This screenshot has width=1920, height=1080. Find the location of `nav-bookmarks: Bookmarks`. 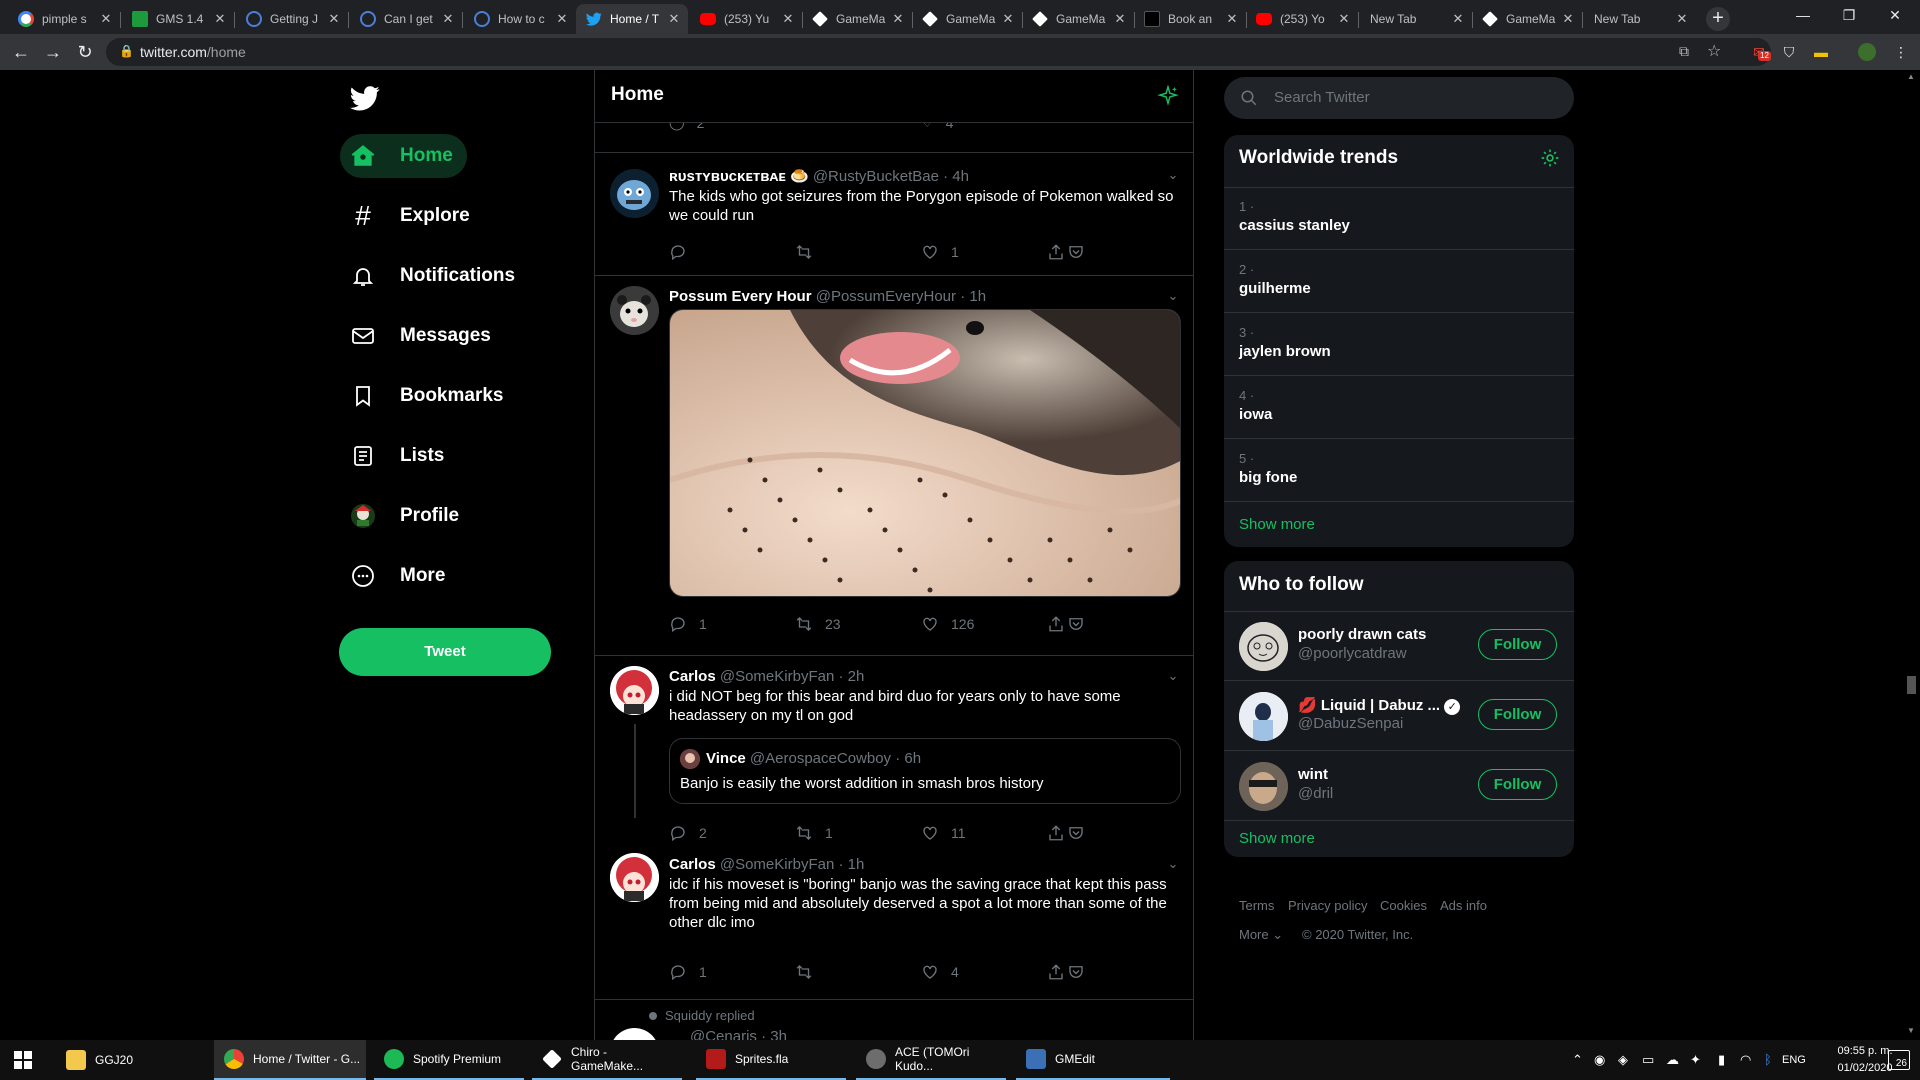

nav-bookmarks: Bookmarks is located at coordinates (429, 396).